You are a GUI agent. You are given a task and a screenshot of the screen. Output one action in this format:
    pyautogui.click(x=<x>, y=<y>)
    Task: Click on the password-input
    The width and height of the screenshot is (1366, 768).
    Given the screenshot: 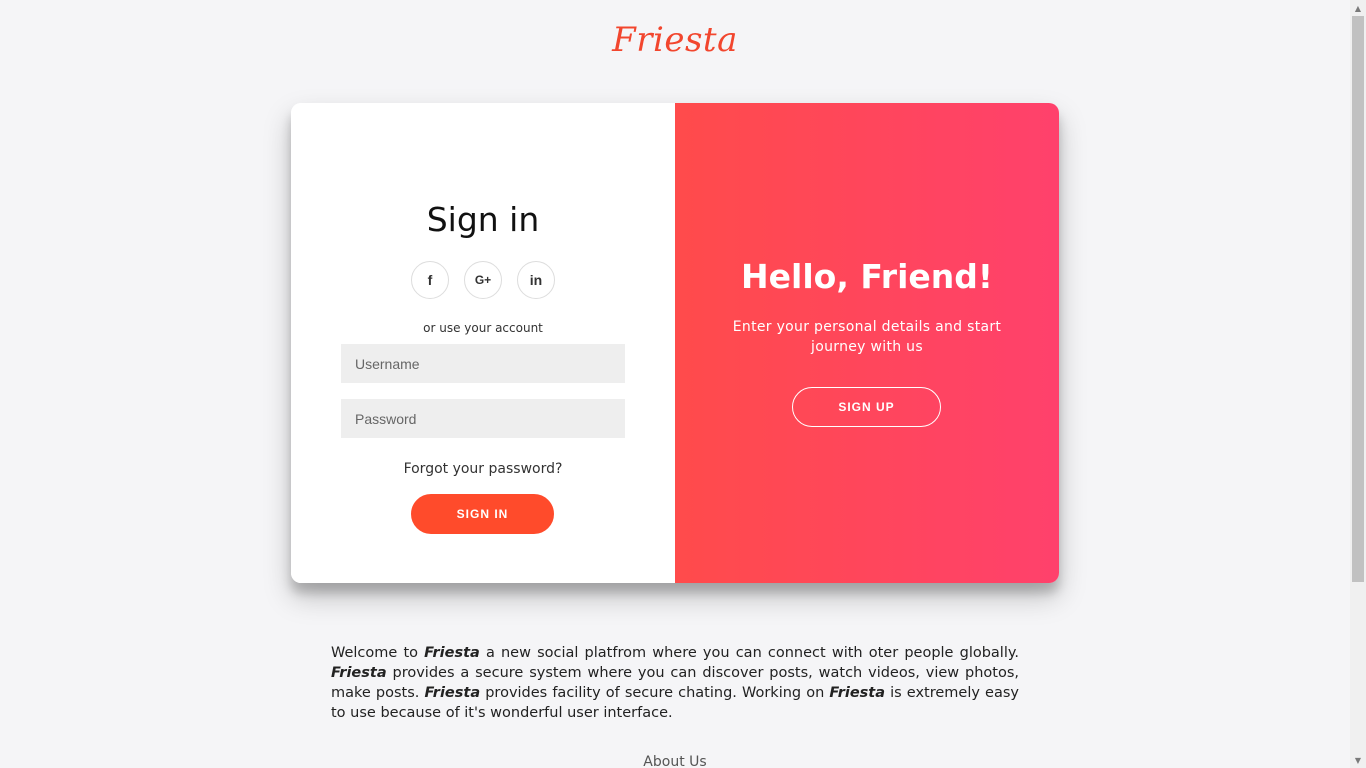 What is the action you would take?
    pyautogui.click(x=483, y=418)
    